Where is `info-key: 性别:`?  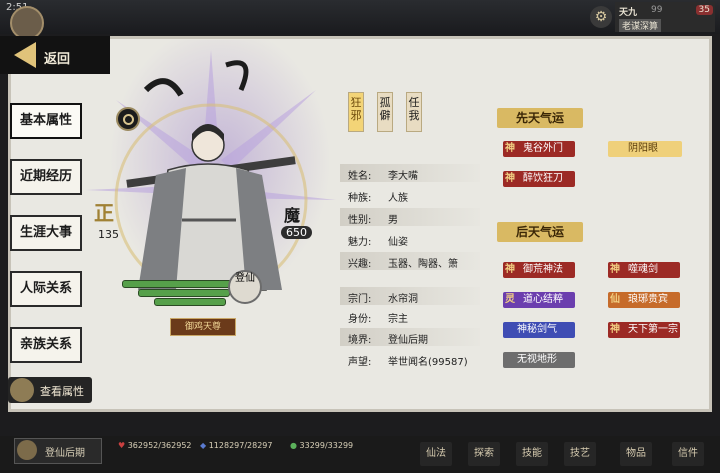
info-key: 性别: is located at coordinates (360, 220).